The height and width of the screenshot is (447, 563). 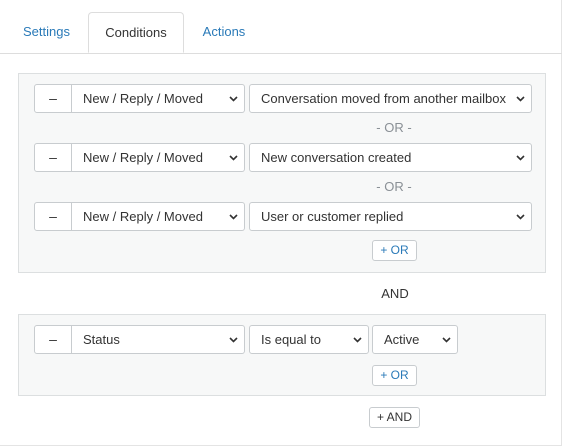 I want to click on tab-bar: Settings Conditions Actions, so click(x=281, y=33).